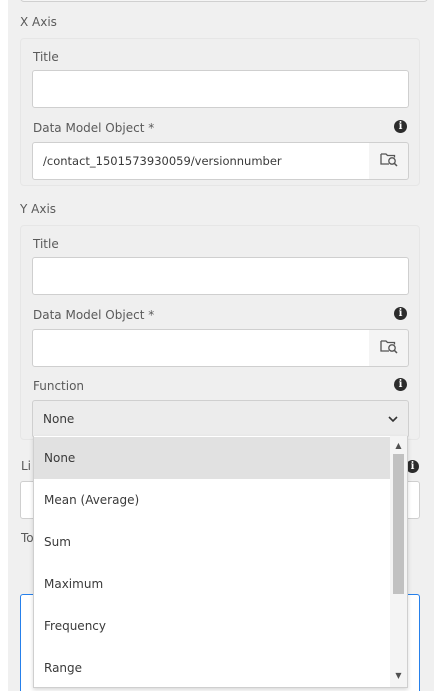 The height and width of the screenshot is (691, 434). I want to click on x-axis-browse-button, so click(389, 161).